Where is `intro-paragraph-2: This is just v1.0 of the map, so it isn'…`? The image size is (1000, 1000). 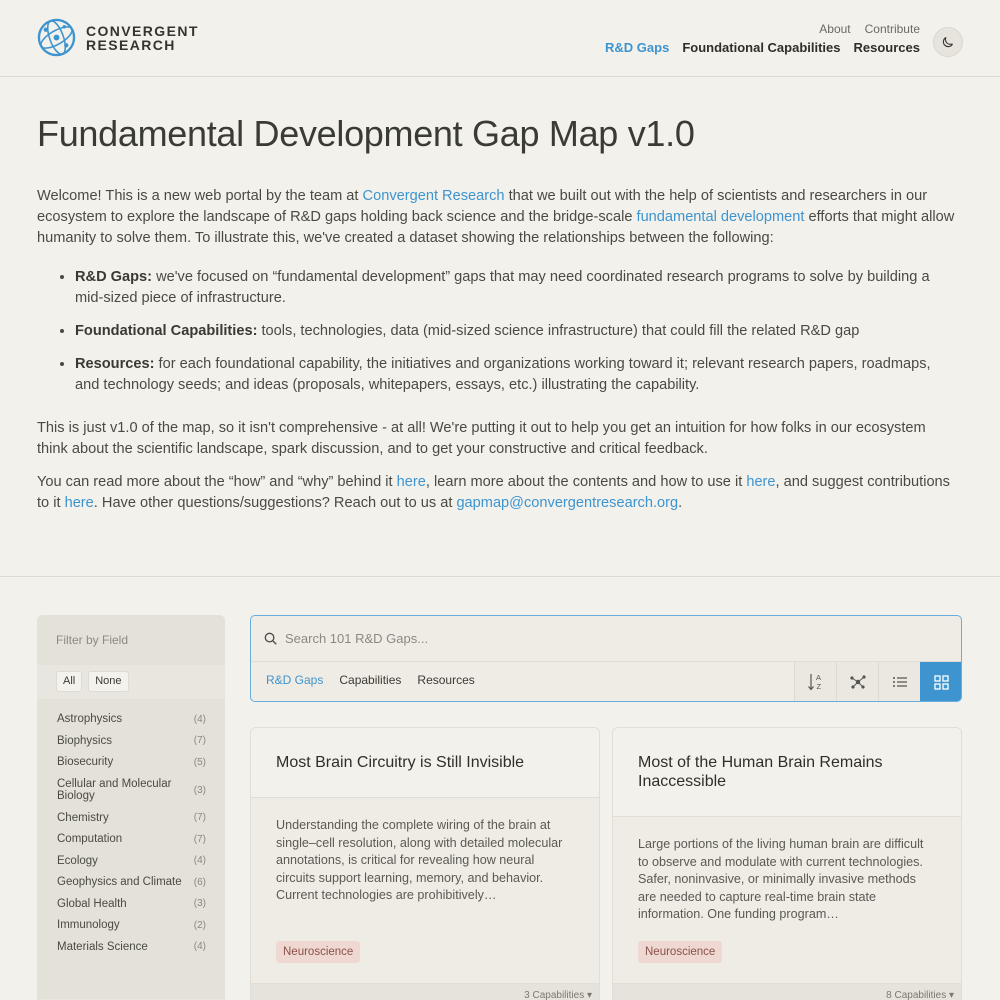
intro-paragraph-2: This is just v1.0 of the map, so it isn'… is located at coordinates (481, 438).